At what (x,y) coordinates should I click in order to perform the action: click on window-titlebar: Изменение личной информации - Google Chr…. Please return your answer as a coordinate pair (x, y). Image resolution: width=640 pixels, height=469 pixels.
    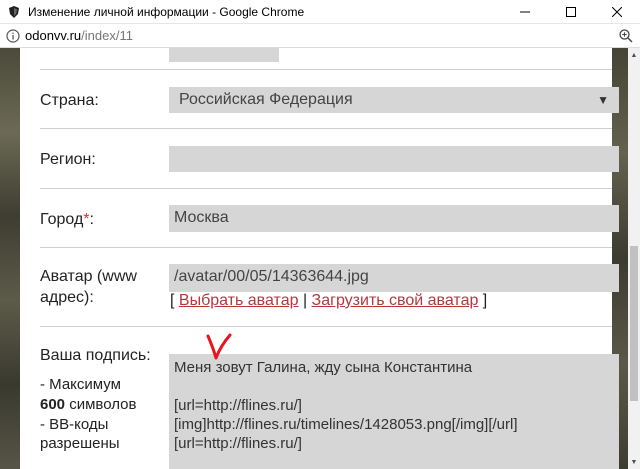
    Looking at the image, I should click on (320, 12).